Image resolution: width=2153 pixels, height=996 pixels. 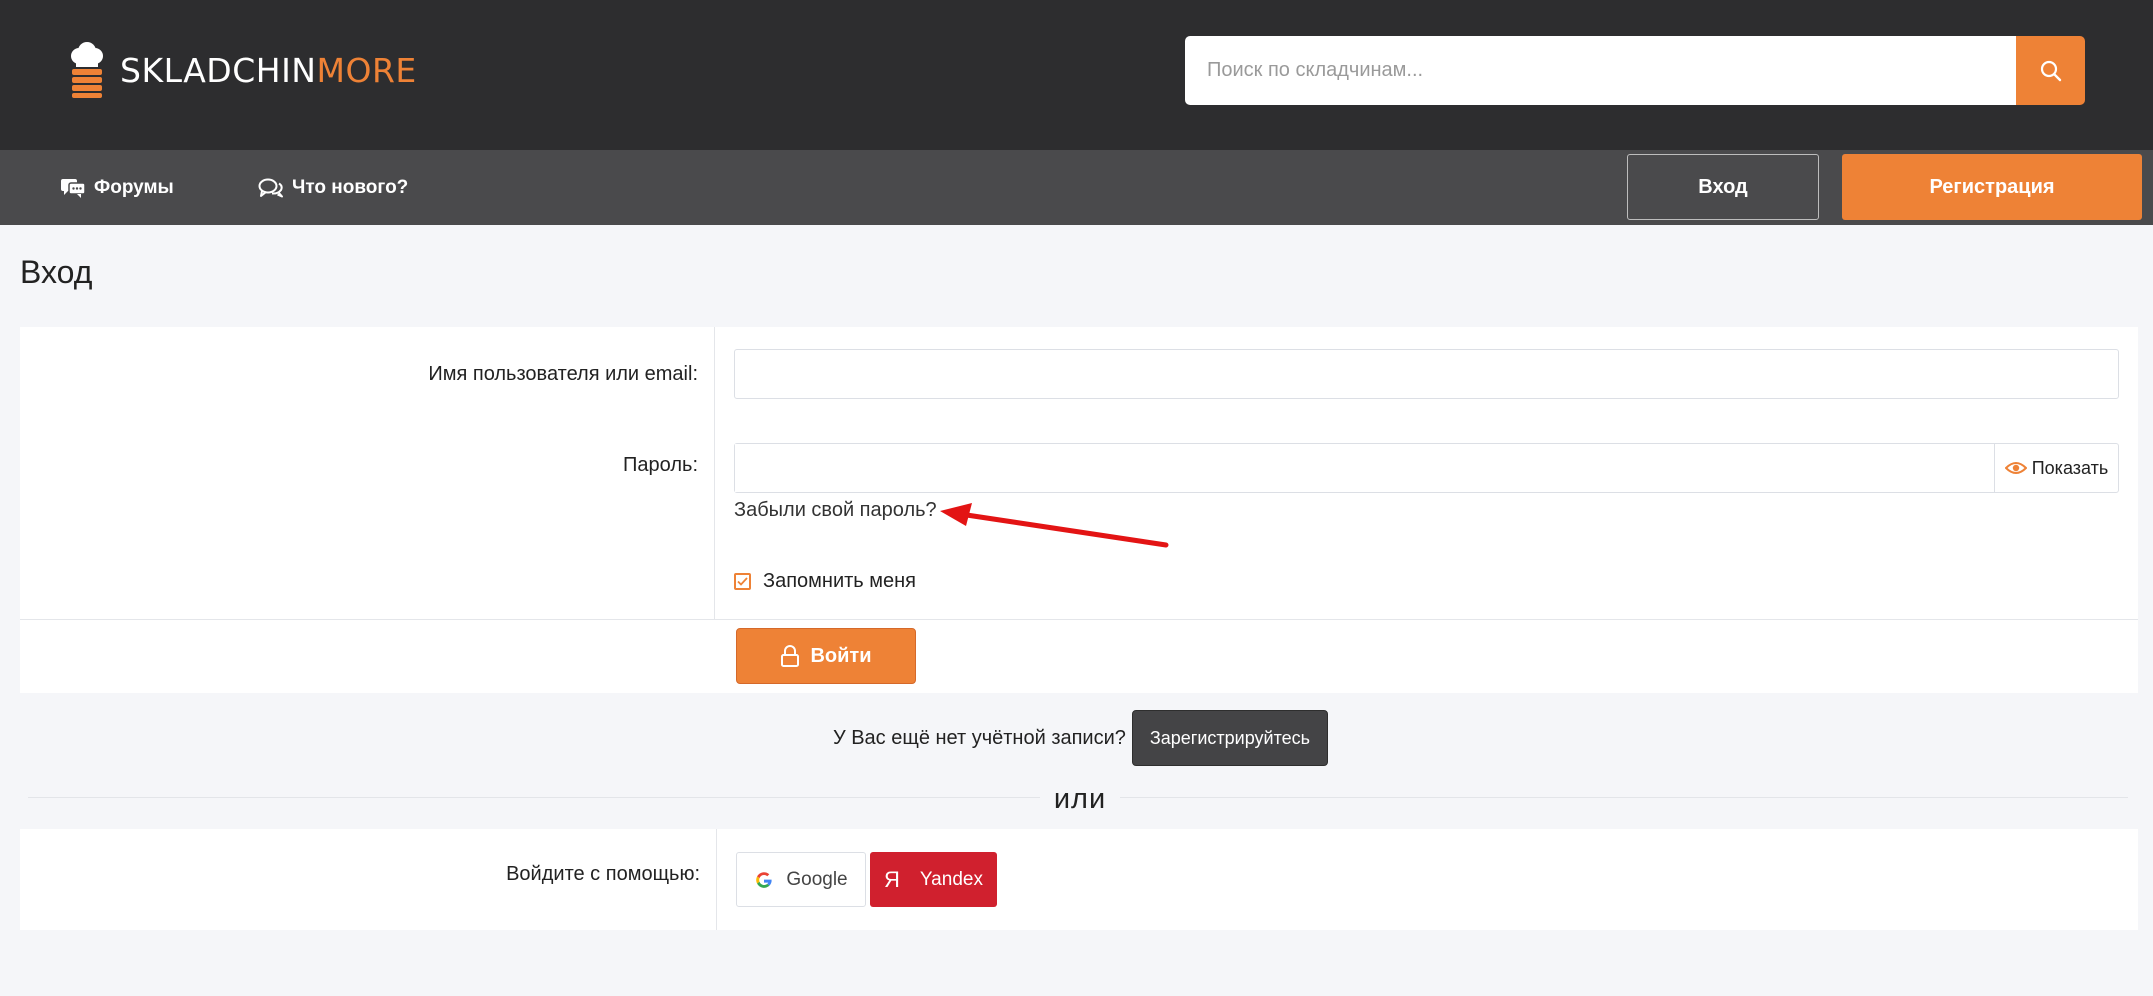 I want to click on remember-me-label: Запомнить меня, so click(x=840, y=581).